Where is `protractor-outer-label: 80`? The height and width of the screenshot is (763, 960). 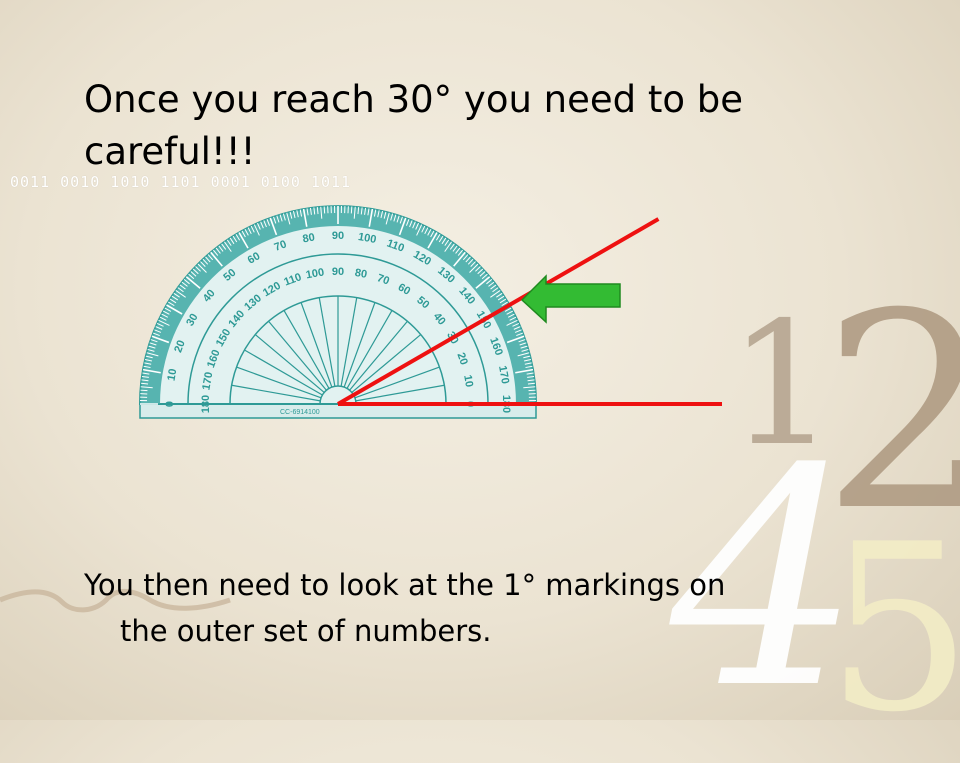
protractor-outer-label: 80 is located at coordinates (309, 238).